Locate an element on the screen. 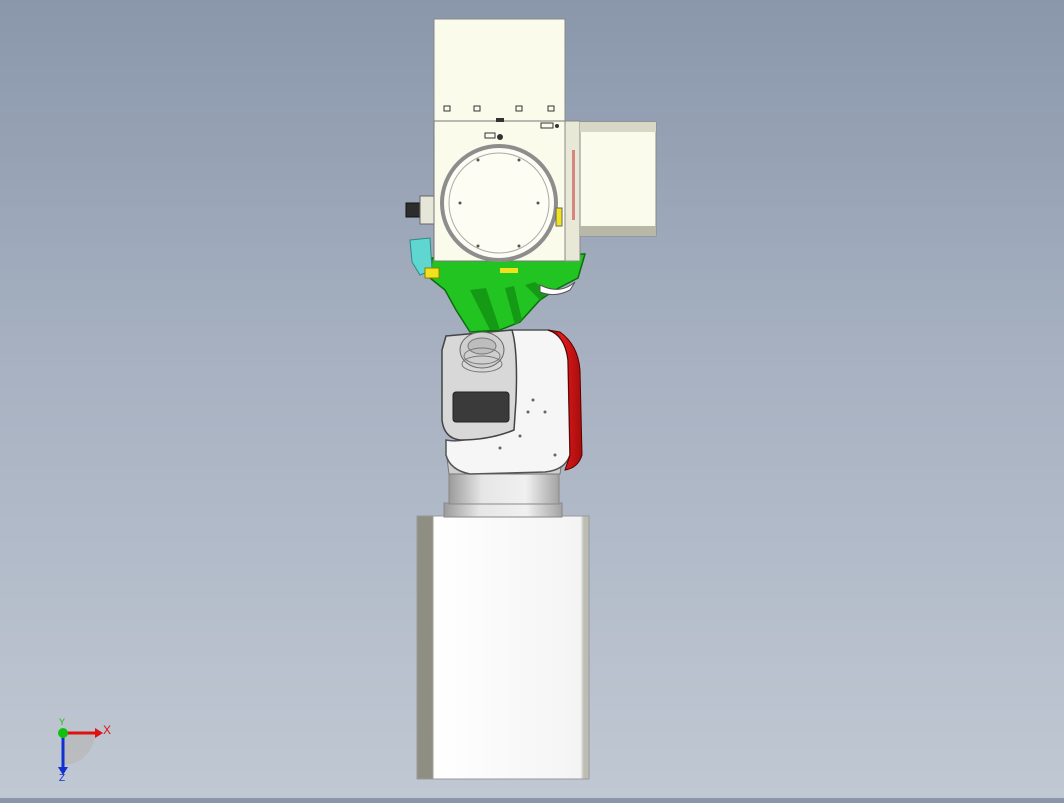  side-connector is located at coordinates (420, 210).